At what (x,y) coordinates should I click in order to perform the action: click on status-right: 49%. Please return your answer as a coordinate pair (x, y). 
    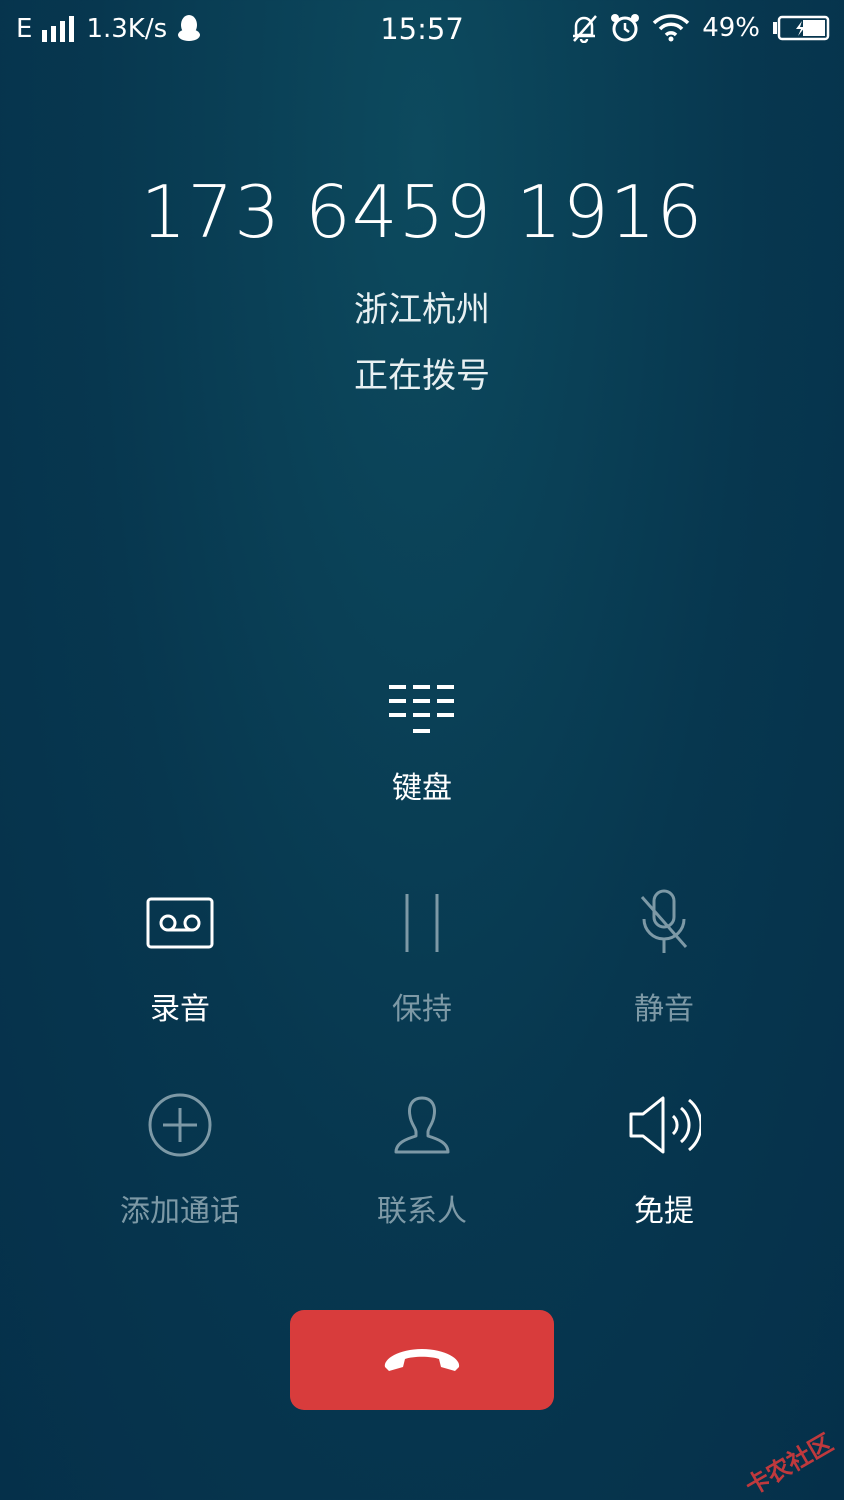
    Looking at the image, I should click on (700, 28).